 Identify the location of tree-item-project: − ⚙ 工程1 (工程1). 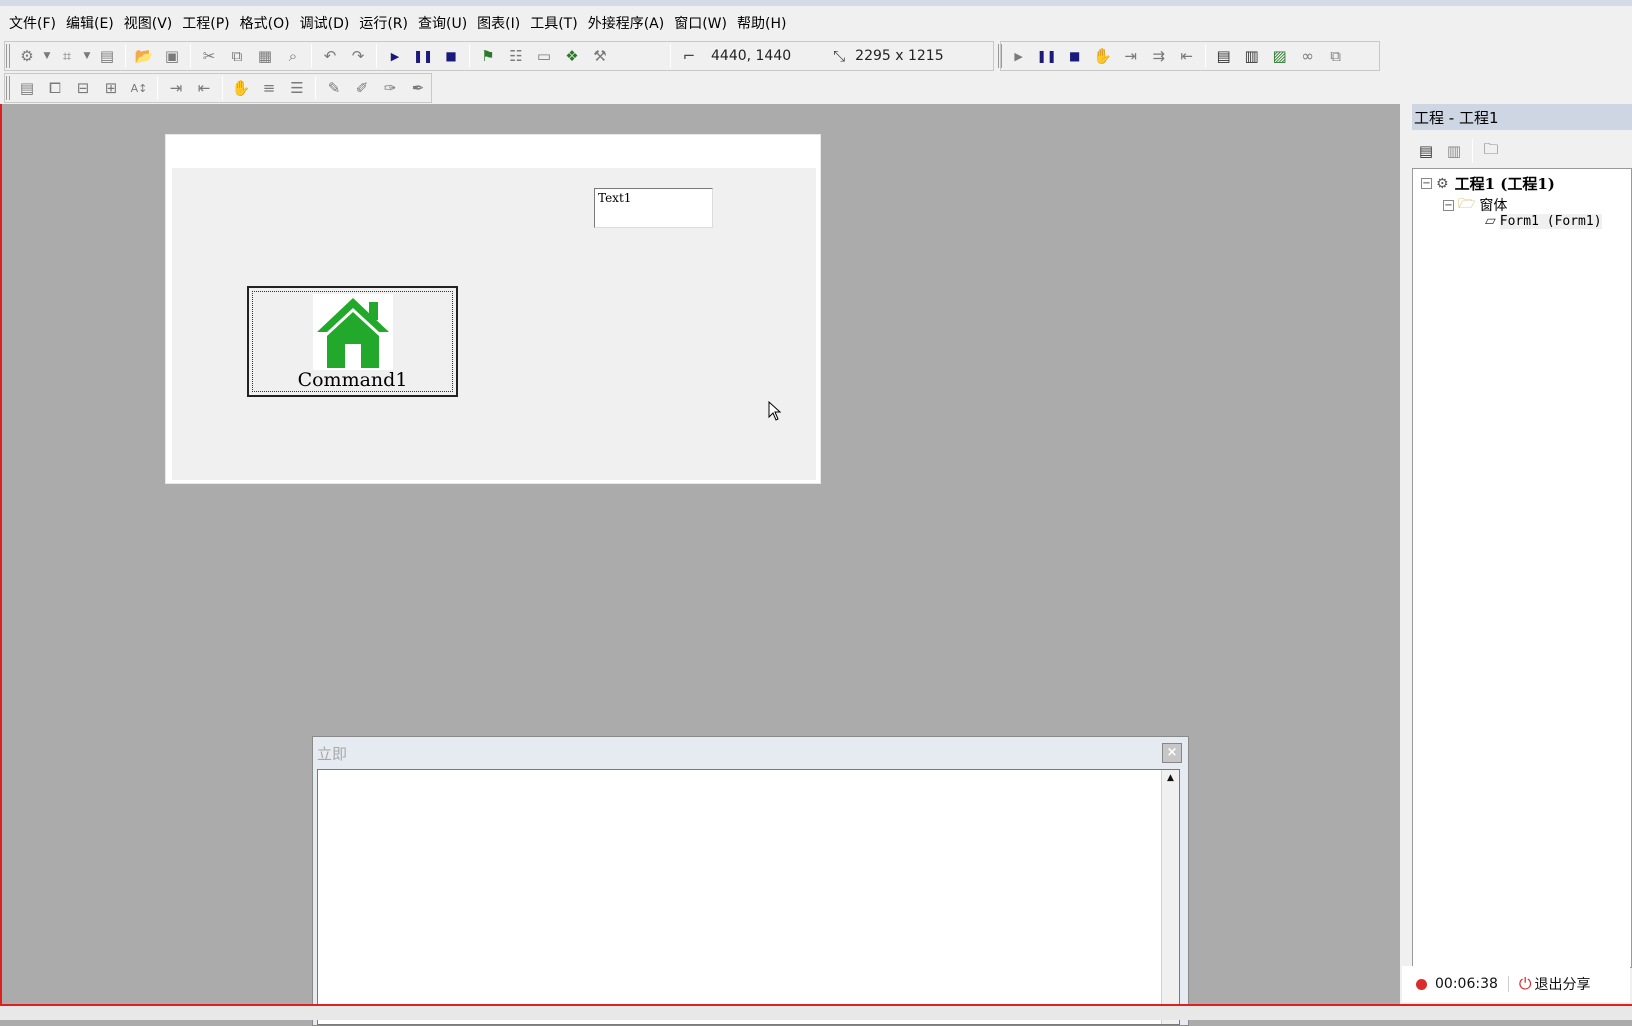
(1488, 183).